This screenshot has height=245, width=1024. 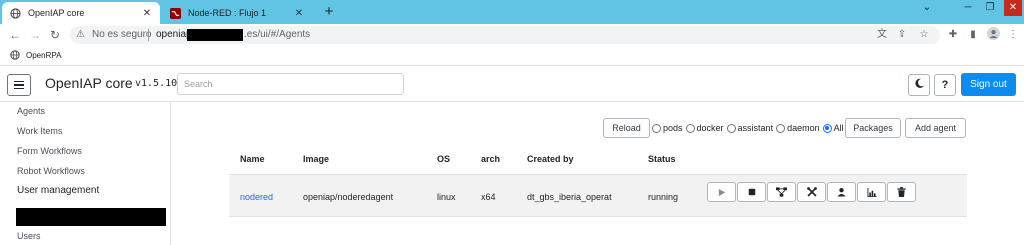 I want to click on filter-label: assistant, so click(x=755, y=128).